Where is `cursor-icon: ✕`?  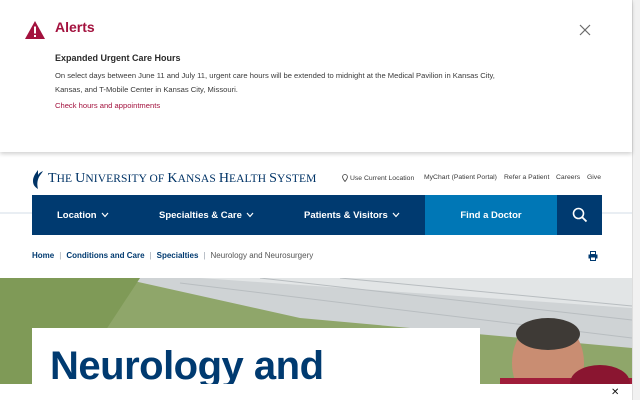 cursor-icon: ✕ is located at coordinates (615, 392).